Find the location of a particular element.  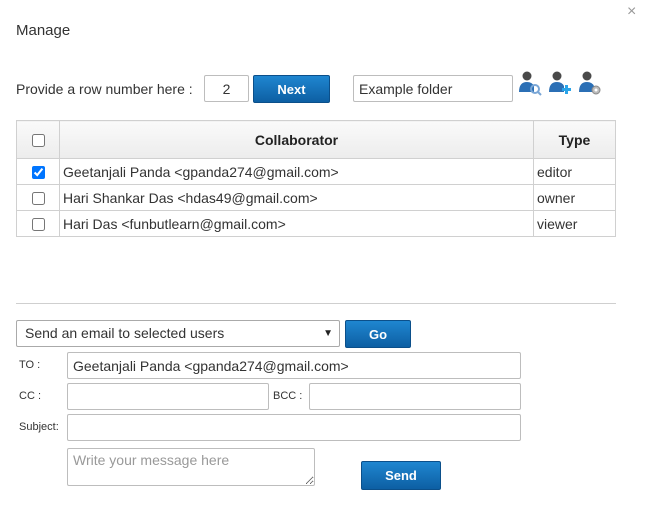

table-row: Hari Das <funbutlearn@gmail.com> viewer is located at coordinates (316, 223).